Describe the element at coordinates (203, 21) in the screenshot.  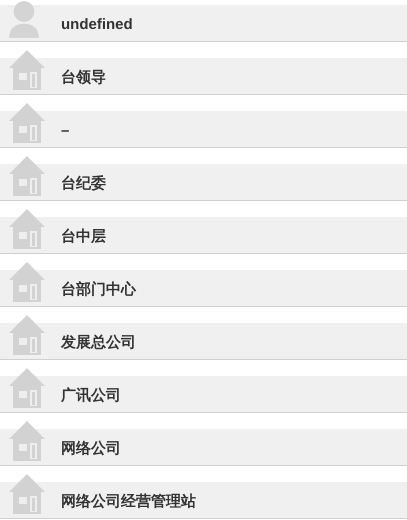
I see `list-item: undefined` at that location.